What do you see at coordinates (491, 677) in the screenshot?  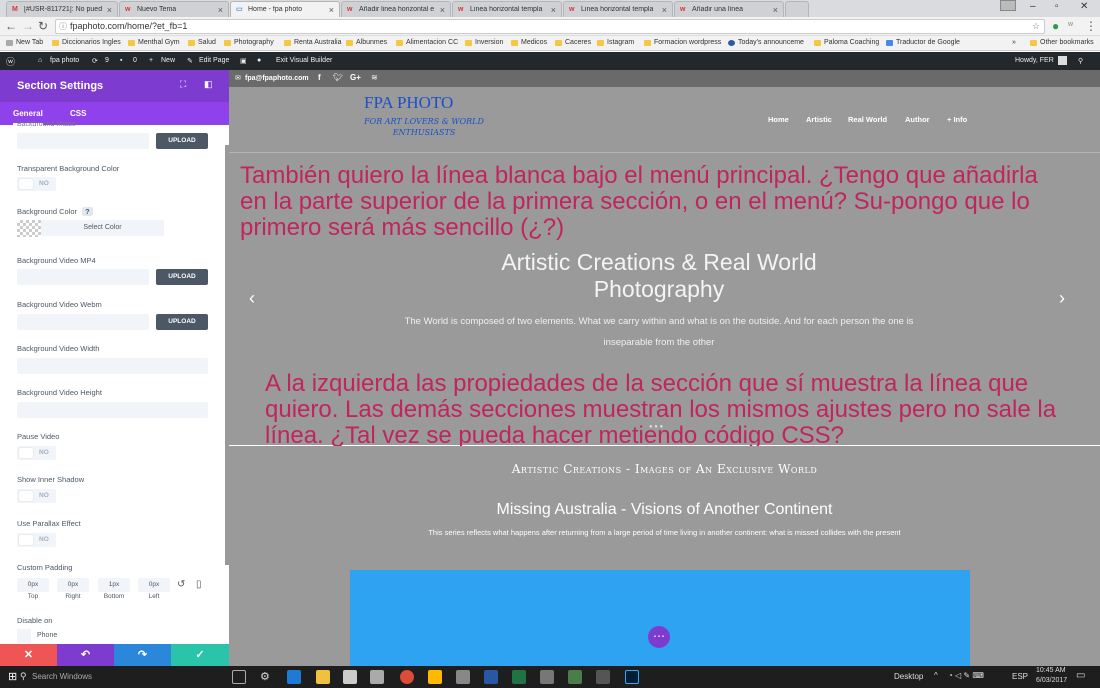 I see `word-icon` at bounding box center [491, 677].